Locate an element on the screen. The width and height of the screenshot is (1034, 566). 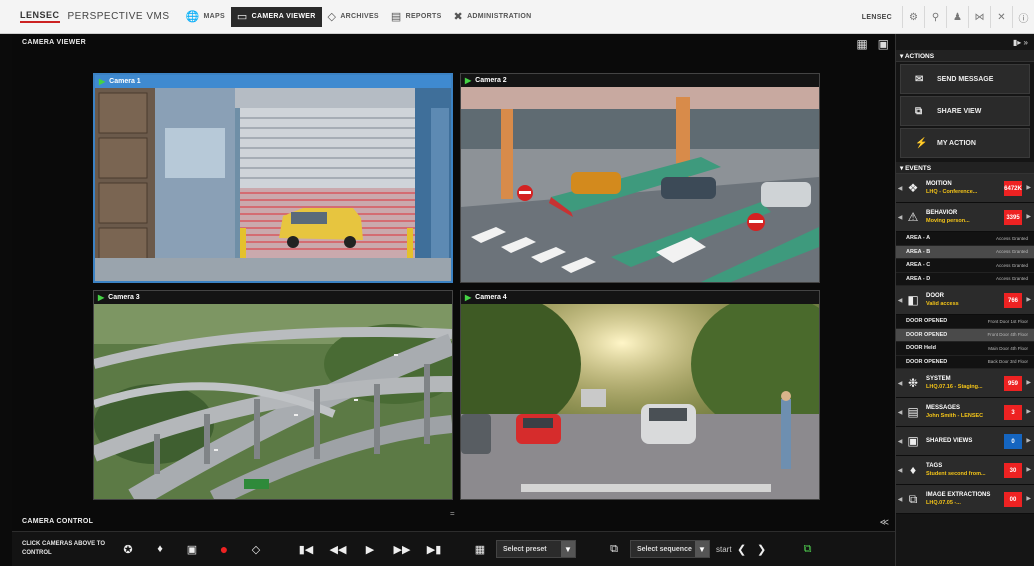
sequence-select: Select sequence ▼ is located at coordinates (670, 549).